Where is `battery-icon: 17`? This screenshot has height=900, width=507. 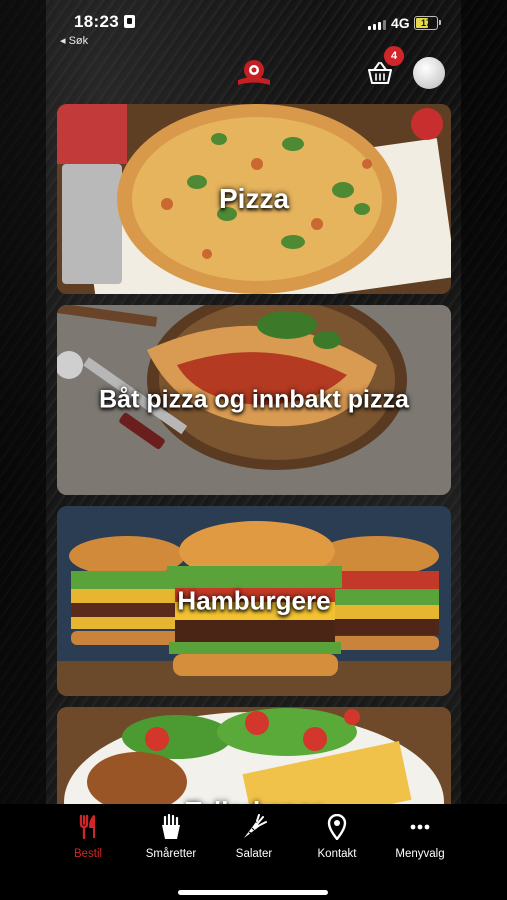 battery-icon: 17 is located at coordinates (427, 23).